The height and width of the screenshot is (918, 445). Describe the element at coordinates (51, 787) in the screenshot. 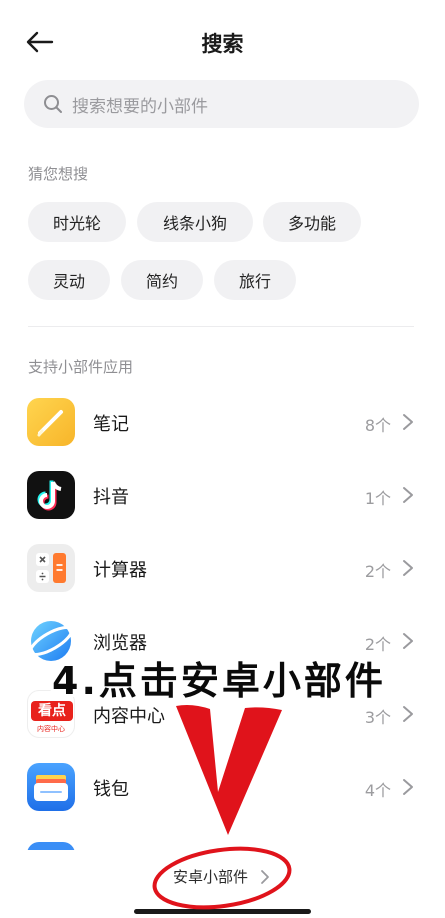

I see `wallet-icon` at that location.